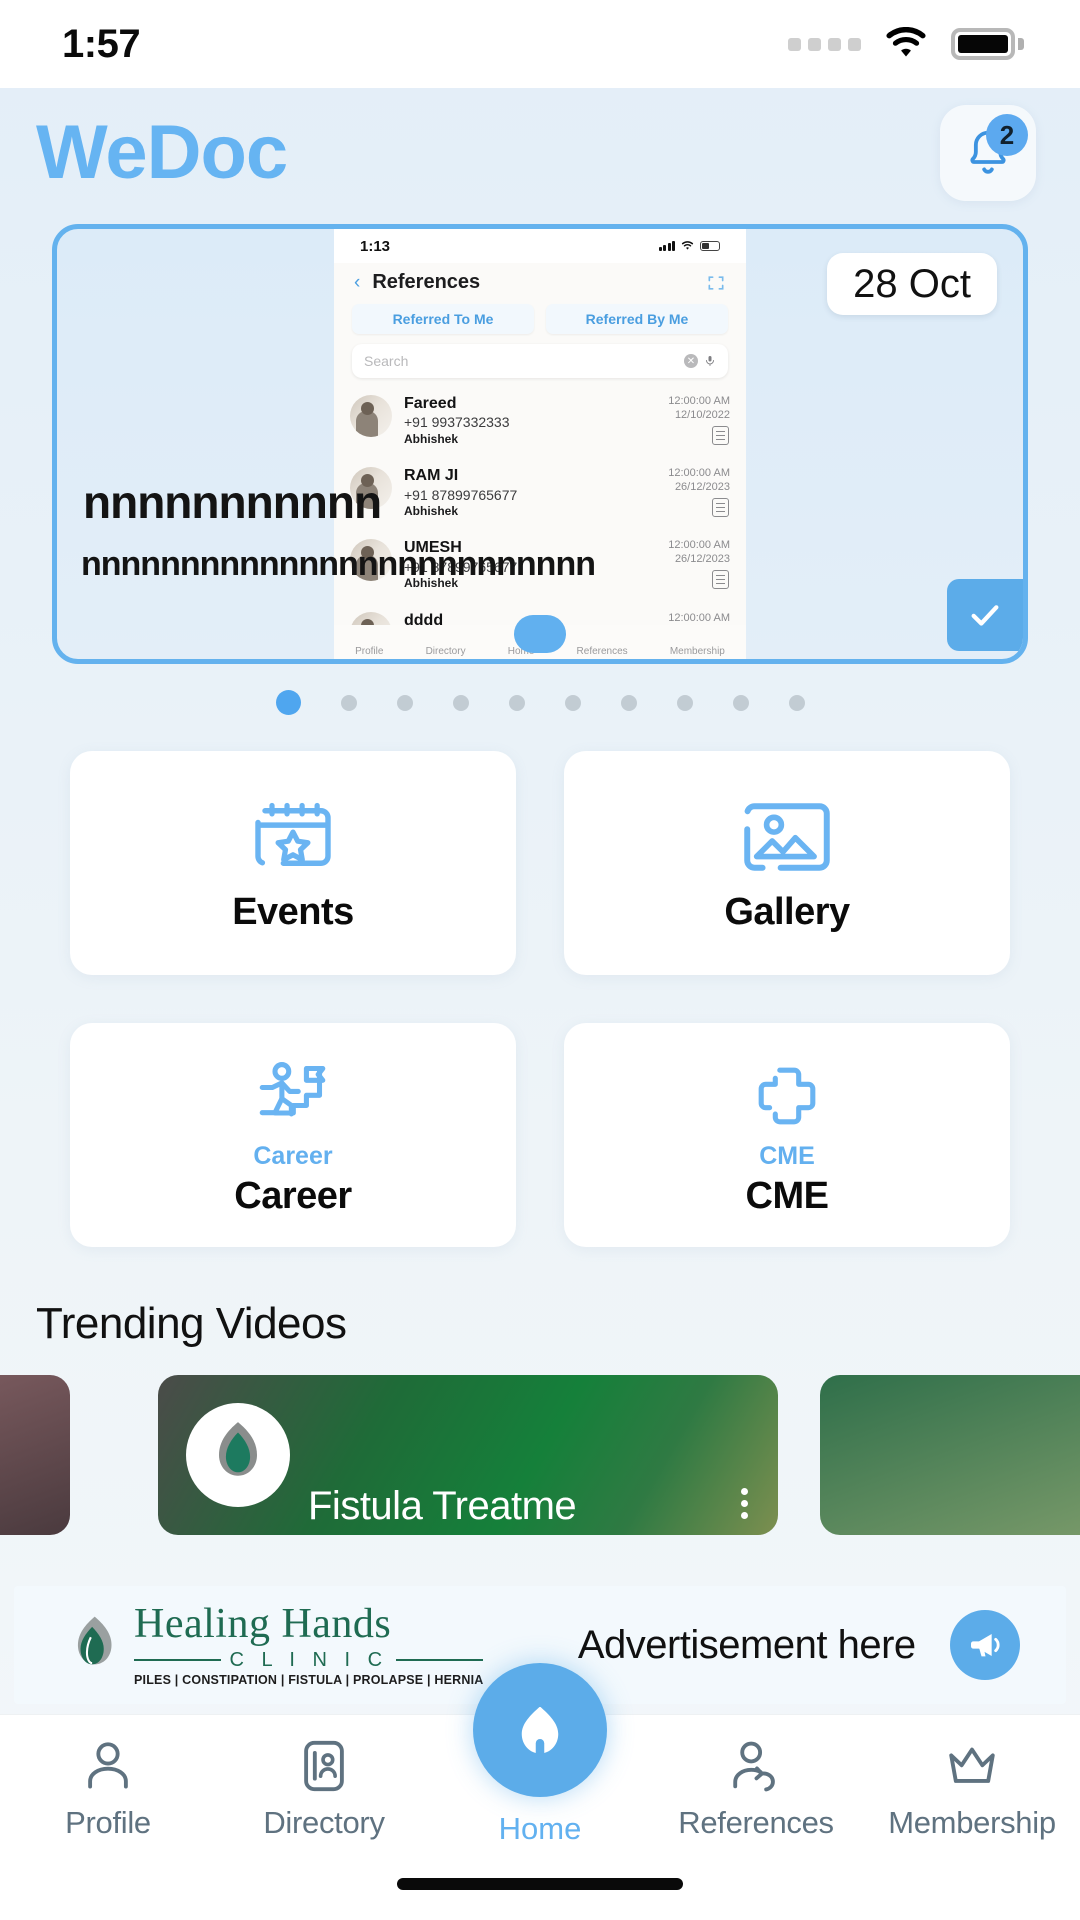 The height and width of the screenshot is (1920, 1080). I want to click on video-title: Fistula Treatme, so click(442, 1506).